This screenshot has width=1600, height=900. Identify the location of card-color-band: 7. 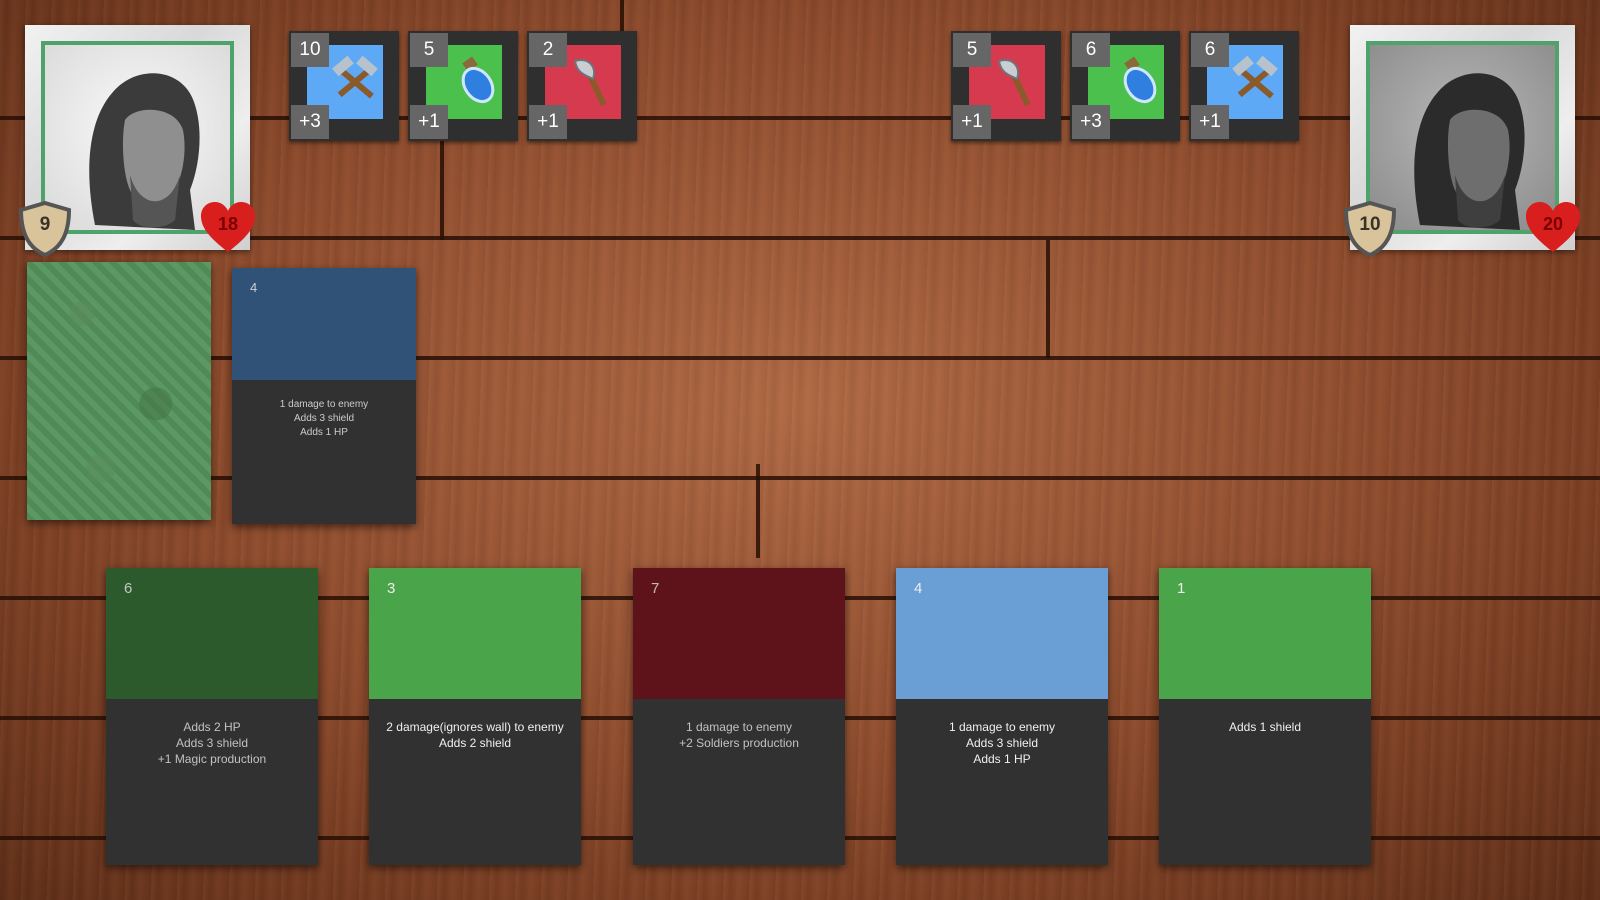
(739, 633).